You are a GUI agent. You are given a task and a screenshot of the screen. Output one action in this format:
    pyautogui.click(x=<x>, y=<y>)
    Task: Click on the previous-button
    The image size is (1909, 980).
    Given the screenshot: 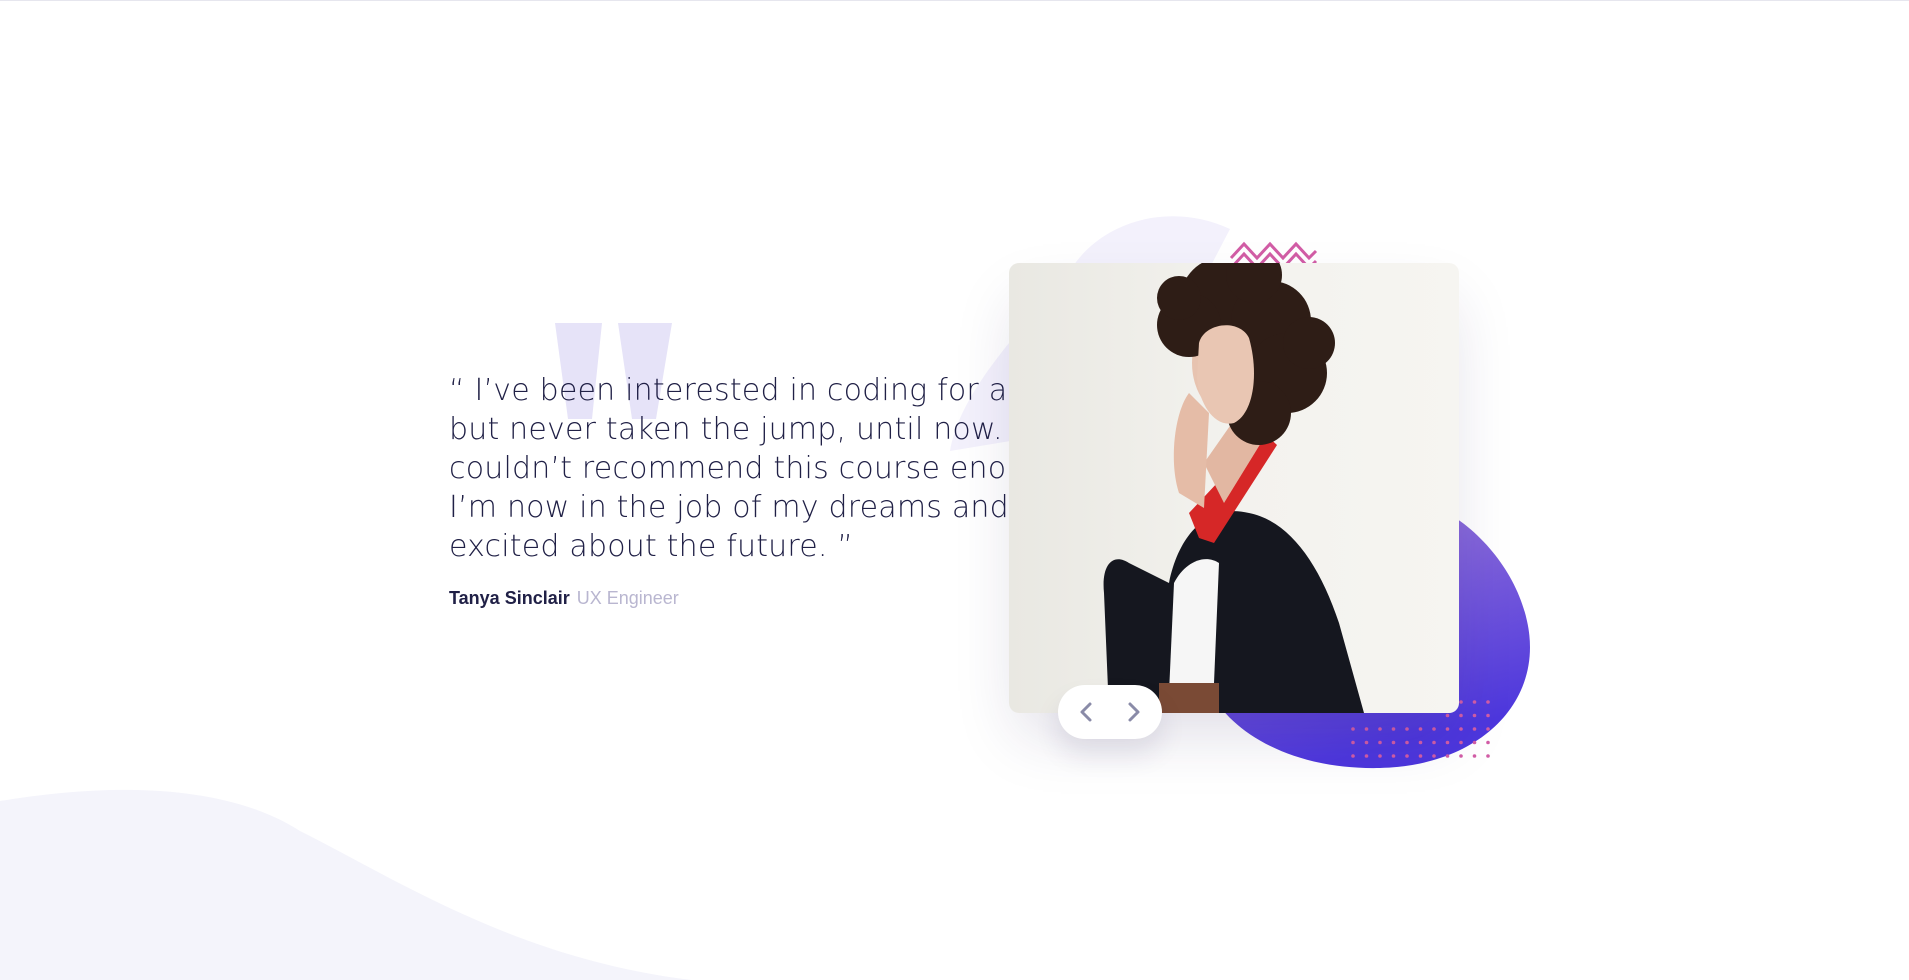 What is the action you would take?
    pyautogui.click(x=1086, y=712)
    